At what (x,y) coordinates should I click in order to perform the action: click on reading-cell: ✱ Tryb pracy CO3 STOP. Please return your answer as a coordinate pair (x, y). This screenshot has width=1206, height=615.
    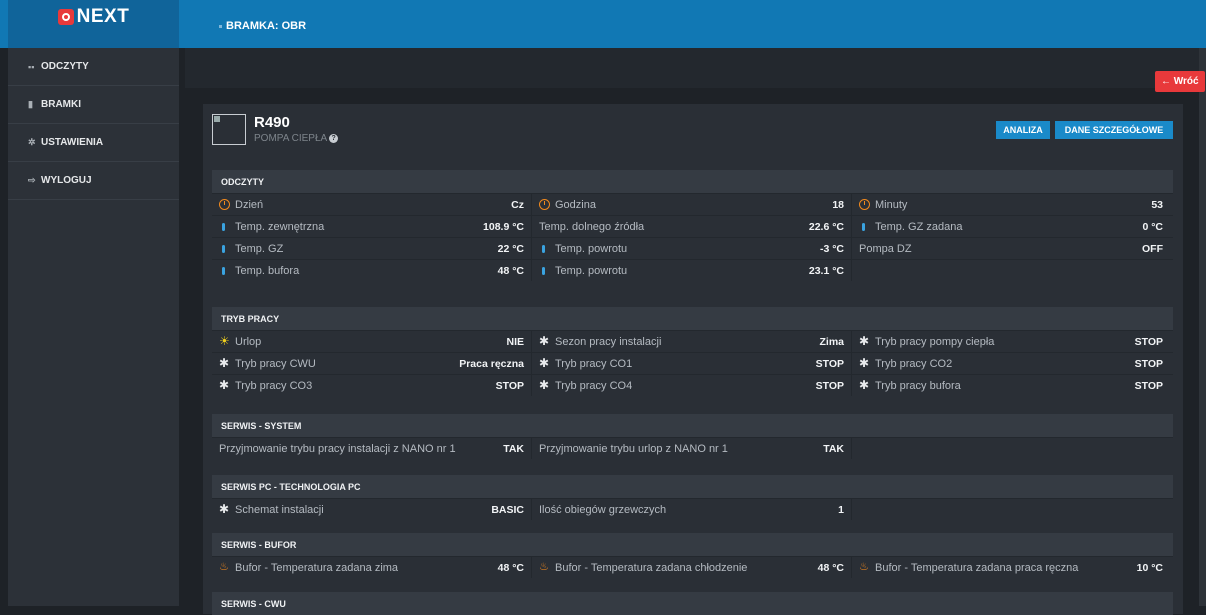
    Looking at the image, I should click on (372, 385).